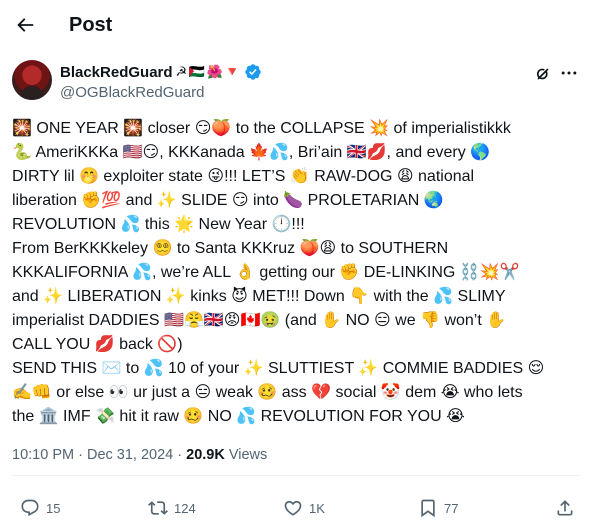 Image resolution: width=592 pixels, height=531 pixels. I want to click on like-icon, so click(293, 508).